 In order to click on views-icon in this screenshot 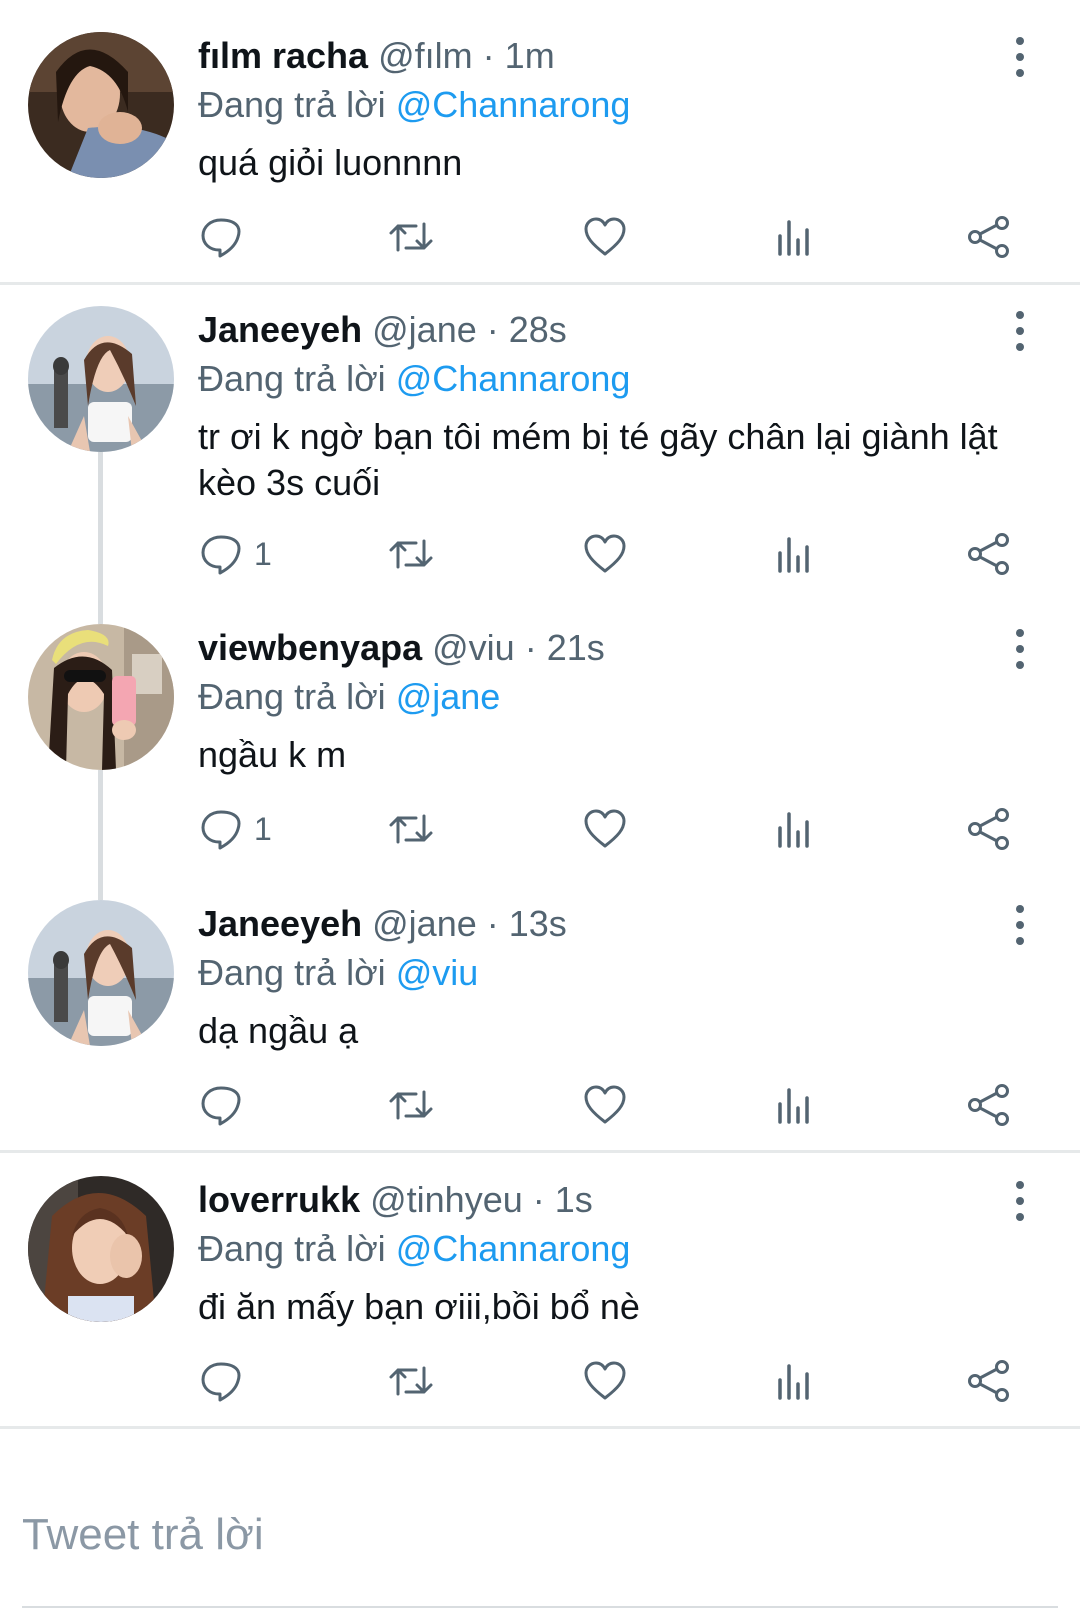, I will do `click(793, 830)`.